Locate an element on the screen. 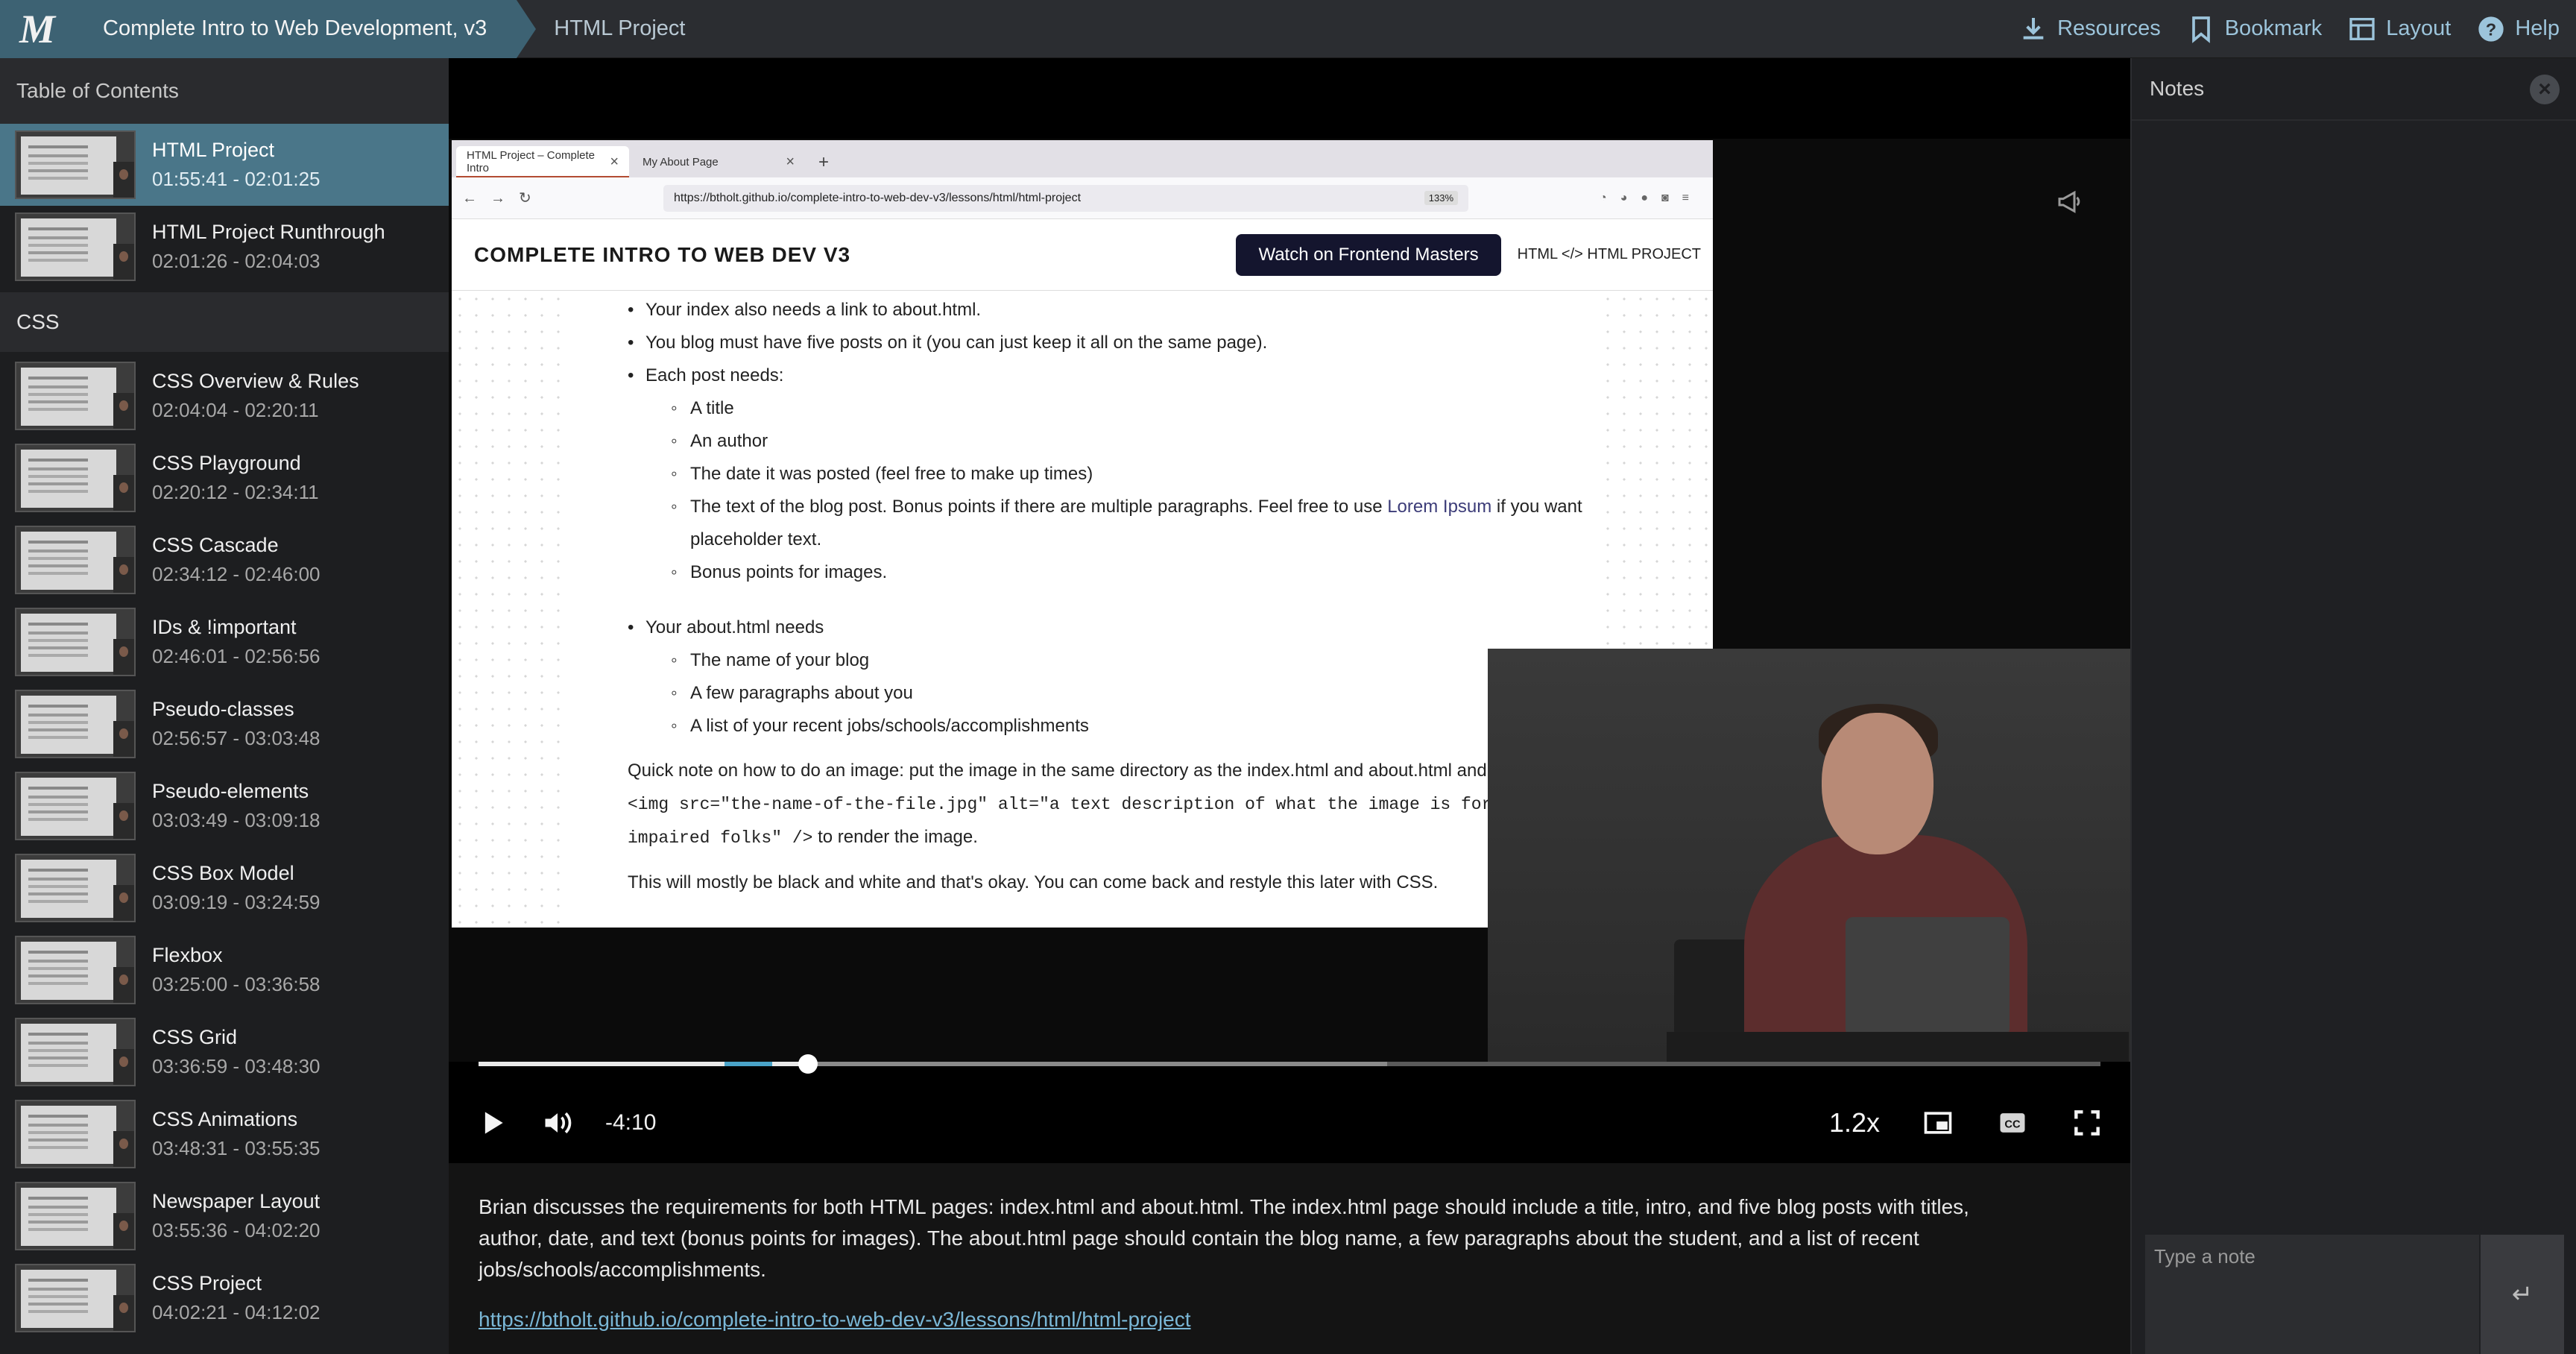  lesson-title: CSS Cascade is located at coordinates (215, 545).